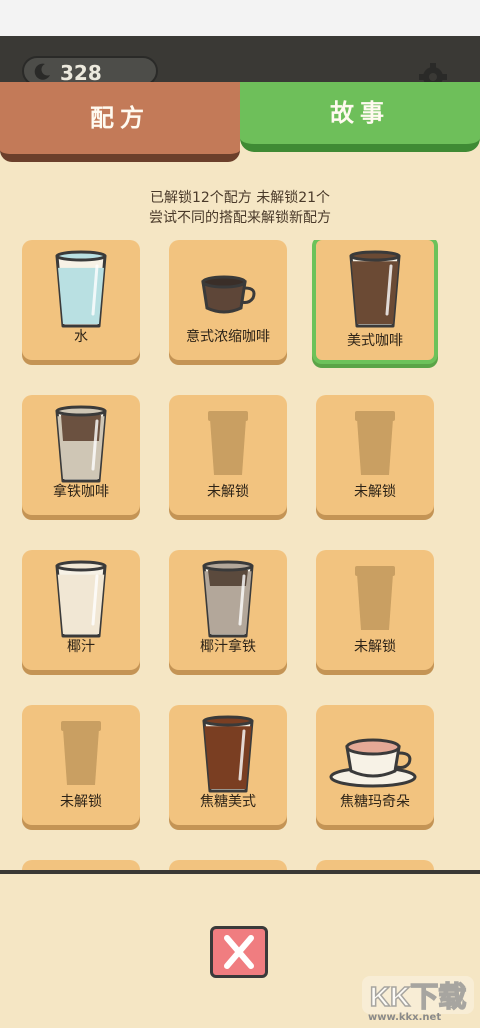 Image resolution: width=480 pixels, height=1028 pixels. I want to click on recipe-label: 焦糖玛奇朵, so click(375, 802).